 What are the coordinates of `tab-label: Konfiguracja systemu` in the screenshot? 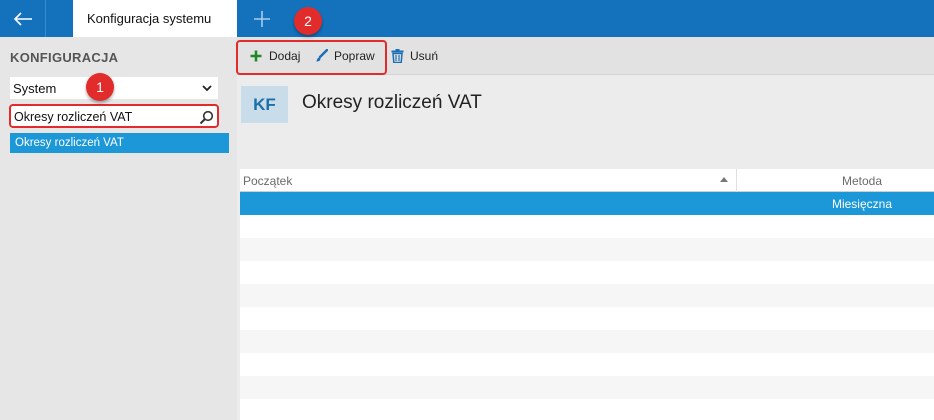 It's located at (149, 18).